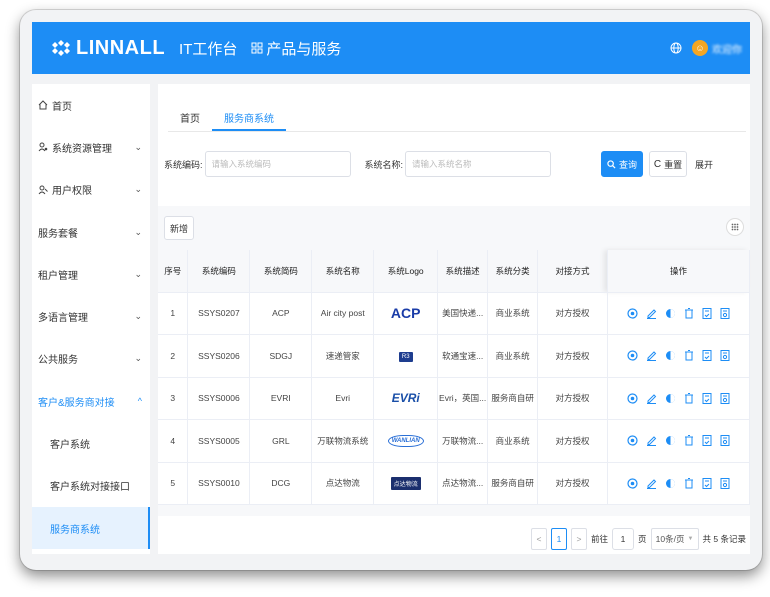 This screenshot has width=770, height=597. Describe the element at coordinates (676, 48) in the screenshot. I see `globe-icon` at that location.